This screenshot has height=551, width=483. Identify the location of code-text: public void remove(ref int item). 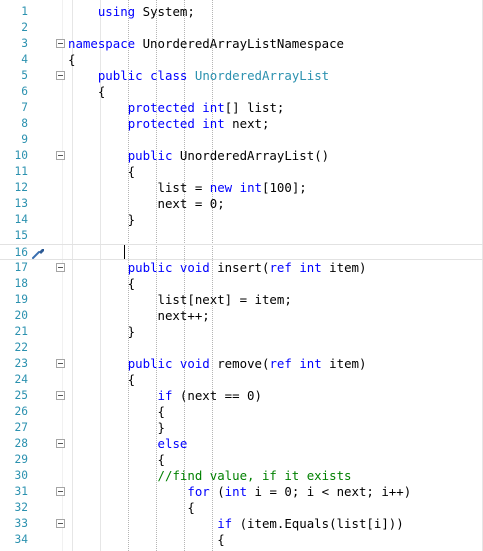
(247, 363).